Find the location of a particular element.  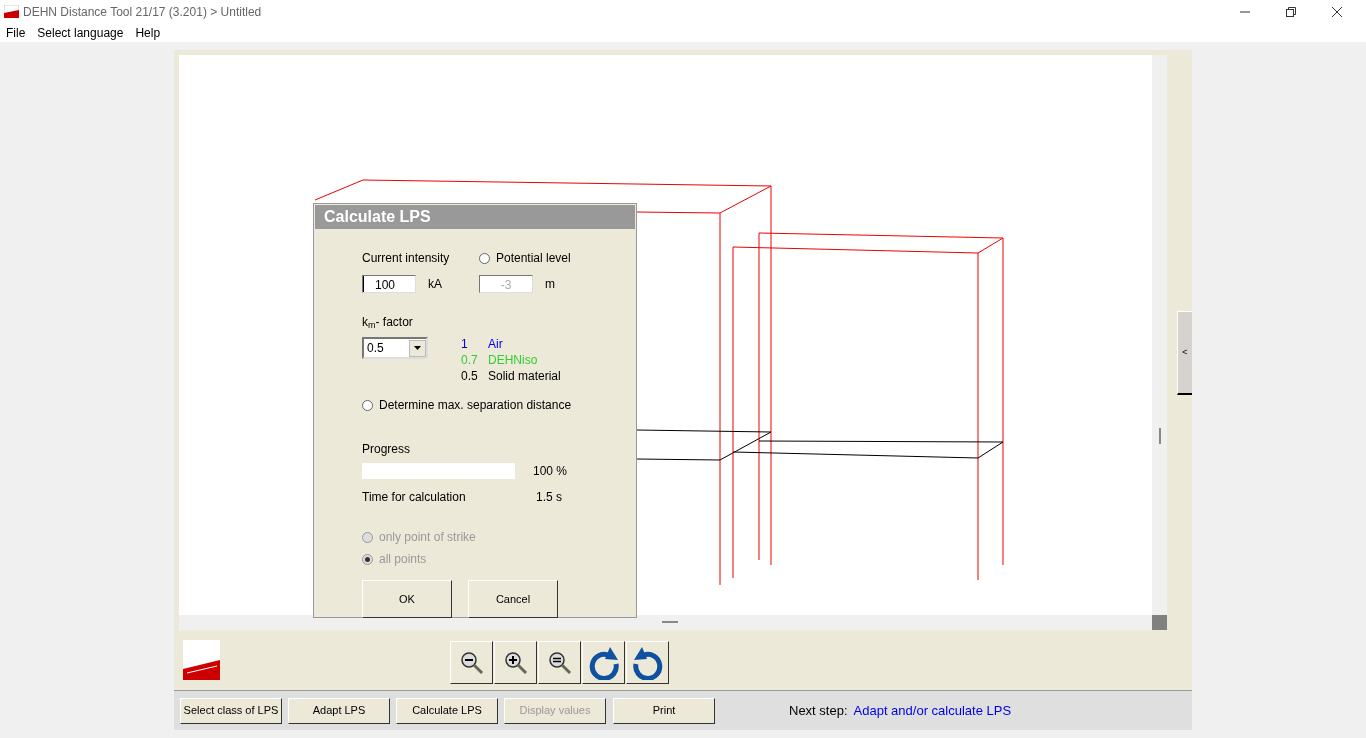

legend-entry: 1 Air is located at coordinates (482, 344).